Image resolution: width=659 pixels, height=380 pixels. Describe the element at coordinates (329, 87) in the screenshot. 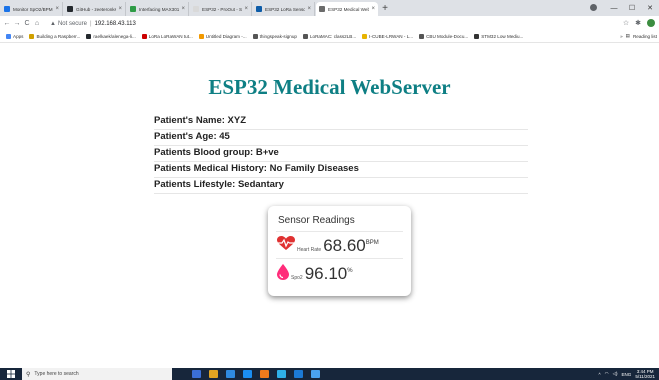

I see `page-title: ESP32 Medical WebServer` at that location.